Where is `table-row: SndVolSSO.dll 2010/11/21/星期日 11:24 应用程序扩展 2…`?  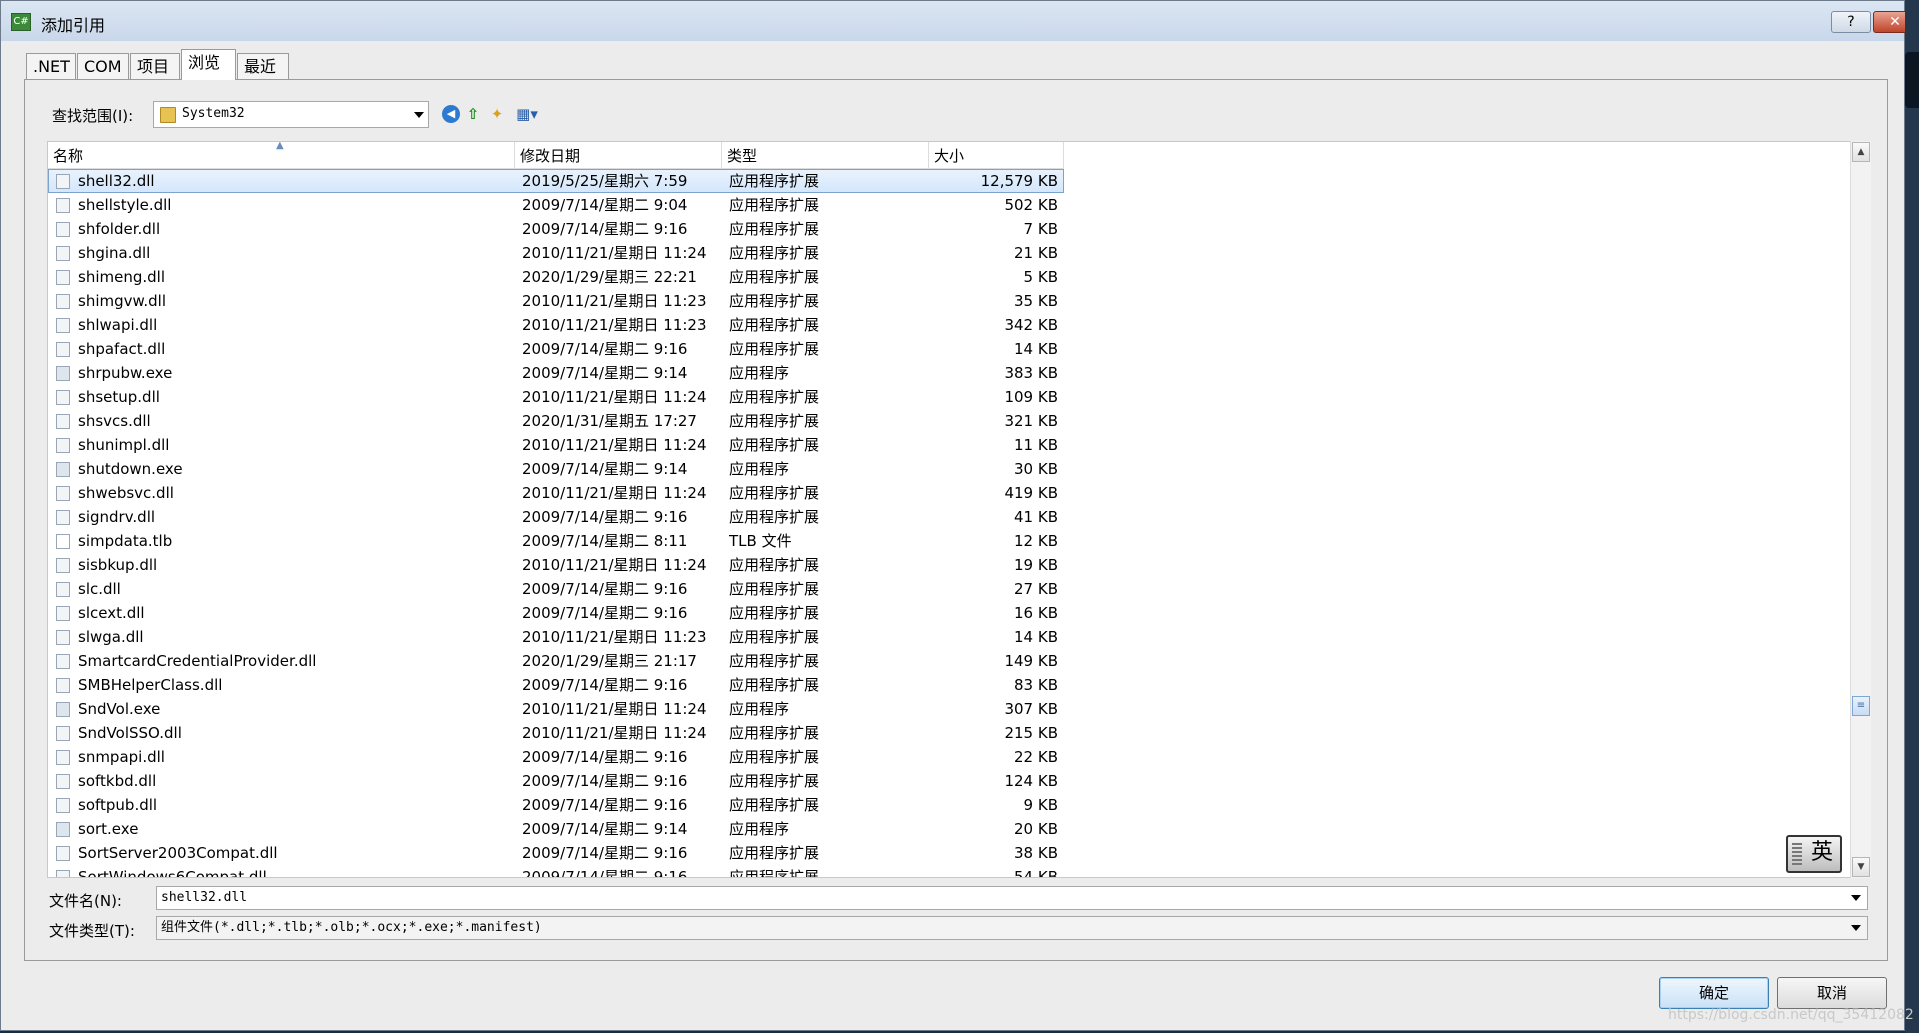 table-row: SndVolSSO.dll 2010/11/21/星期日 11:24 应用程序扩展 2… is located at coordinates (556, 733).